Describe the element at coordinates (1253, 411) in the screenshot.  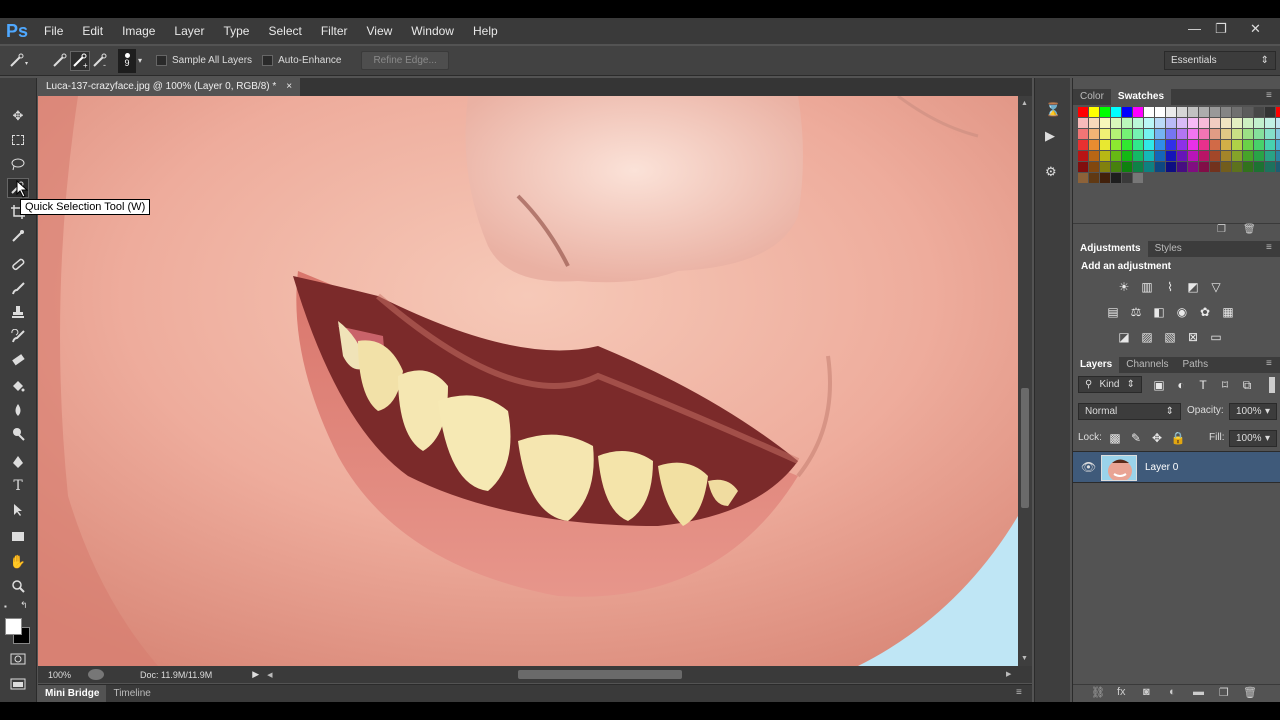
I see `opacity-field: 100% ▾` at that location.